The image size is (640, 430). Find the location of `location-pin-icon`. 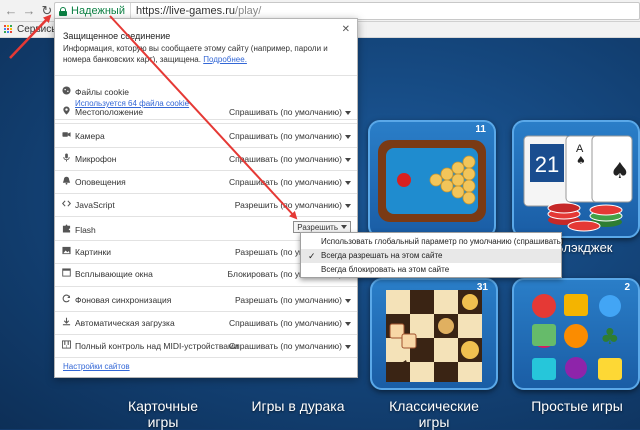

location-pin-icon is located at coordinates (66, 110).